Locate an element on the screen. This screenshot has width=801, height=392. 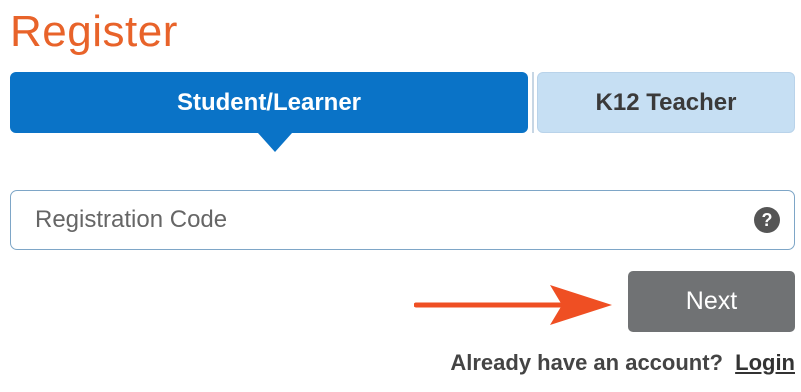
active-tab-pointer is located at coordinates (275, 142).